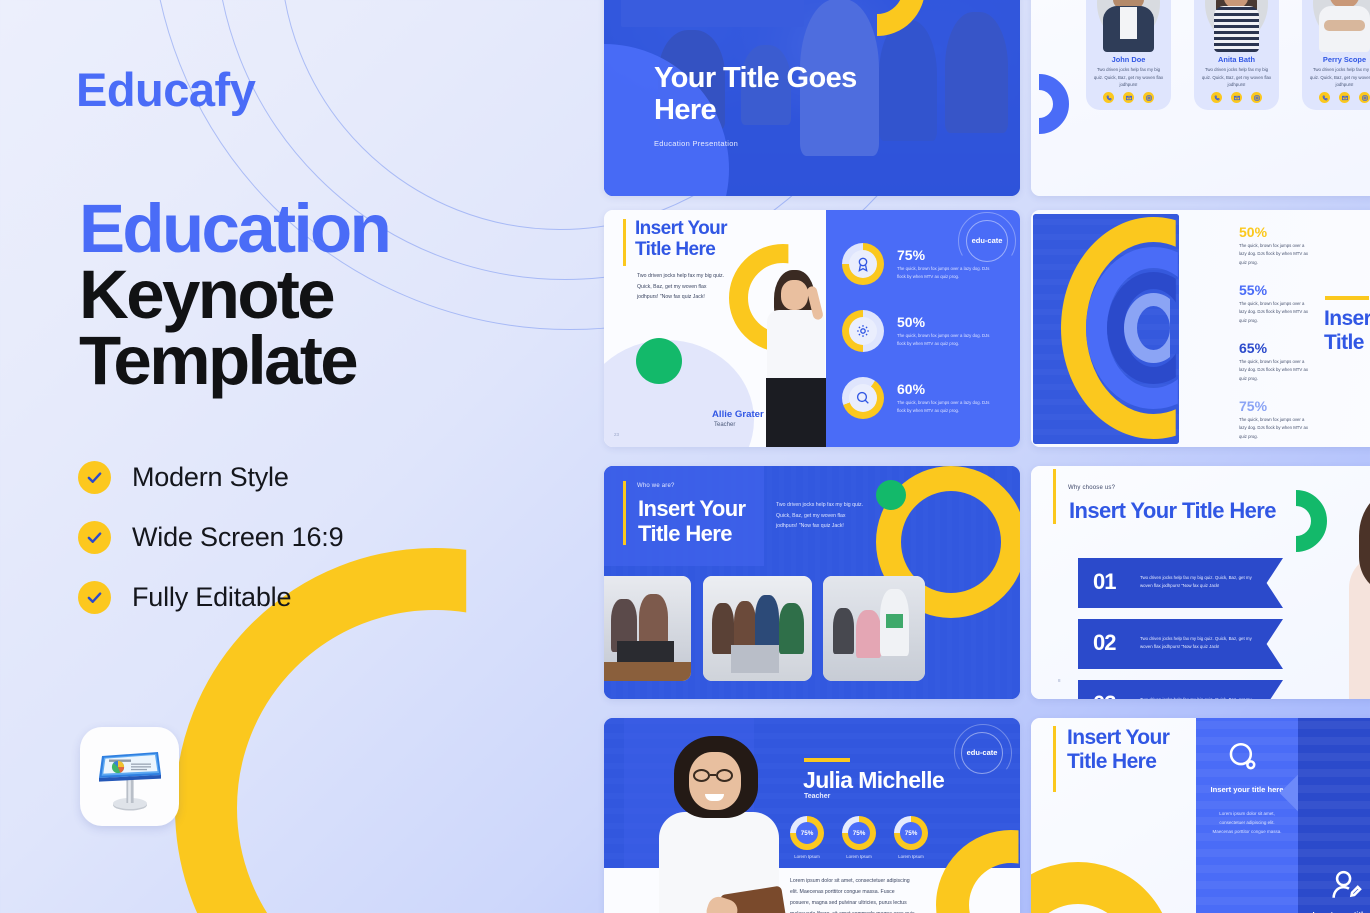 Image resolution: width=1370 pixels, height=913 pixels. Describe the element at coordinates (911, 388) in the screenshot. I see `stat-value: 60%` at that location.